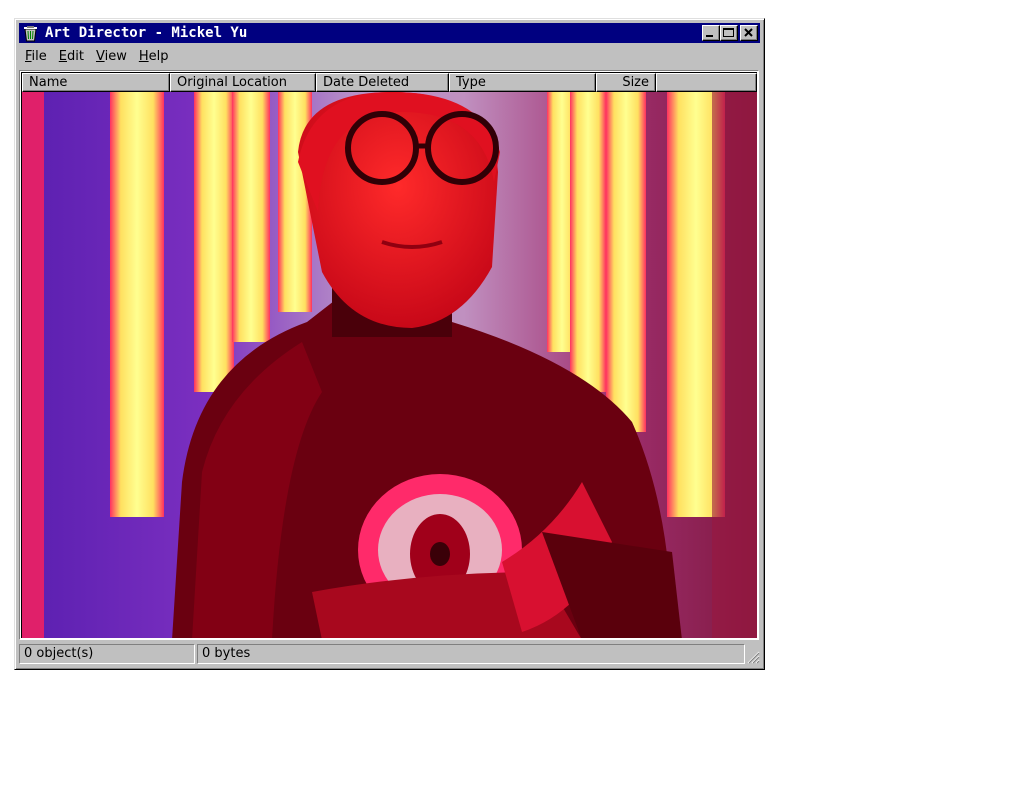  What do you see at coordinates (243, 82) in the screenshot?
I see `column-header-original-location: Original Location` at bounding box center [243, 82].